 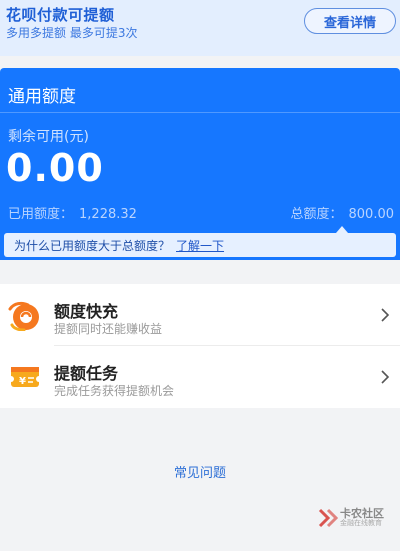 What do you see at coordinates (358, 518) in the screenshot?
I see `watermark: 卡农社区 金融在线教育` at bounding box center [358, 518].